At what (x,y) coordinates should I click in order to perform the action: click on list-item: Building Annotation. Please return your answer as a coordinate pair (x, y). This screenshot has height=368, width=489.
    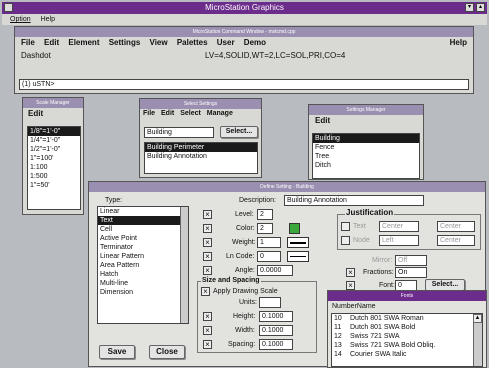
    Looking at the image, I should click on (201, 156).